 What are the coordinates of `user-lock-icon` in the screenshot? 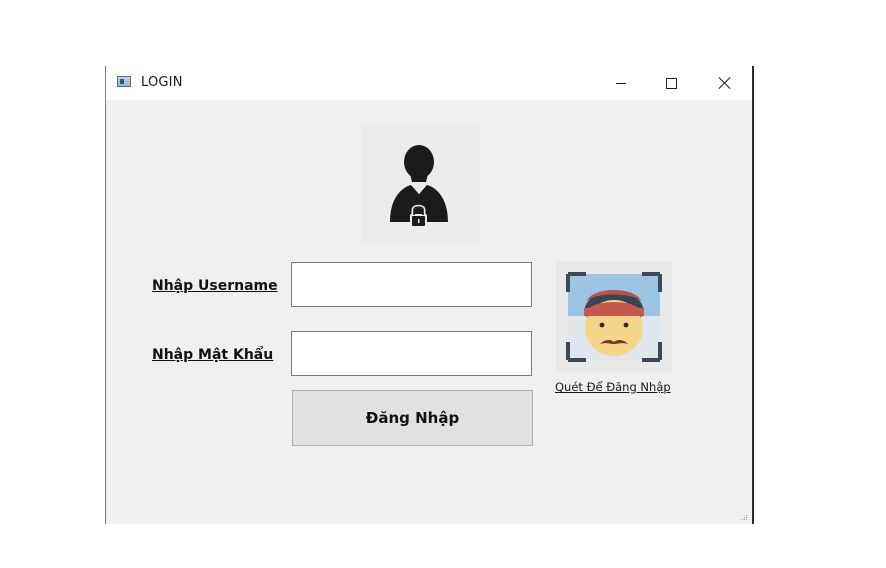 It's located at (419, 186).